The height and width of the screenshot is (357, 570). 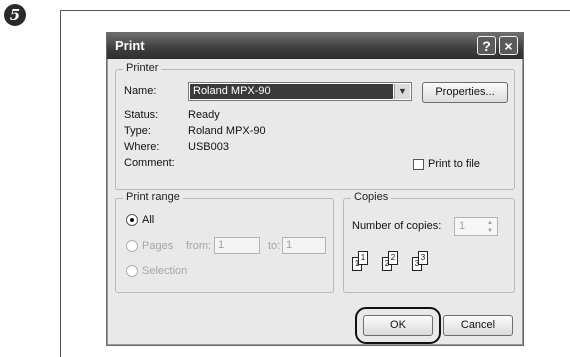 I want to click on name-label: Name:, so click(x=140, y=91).